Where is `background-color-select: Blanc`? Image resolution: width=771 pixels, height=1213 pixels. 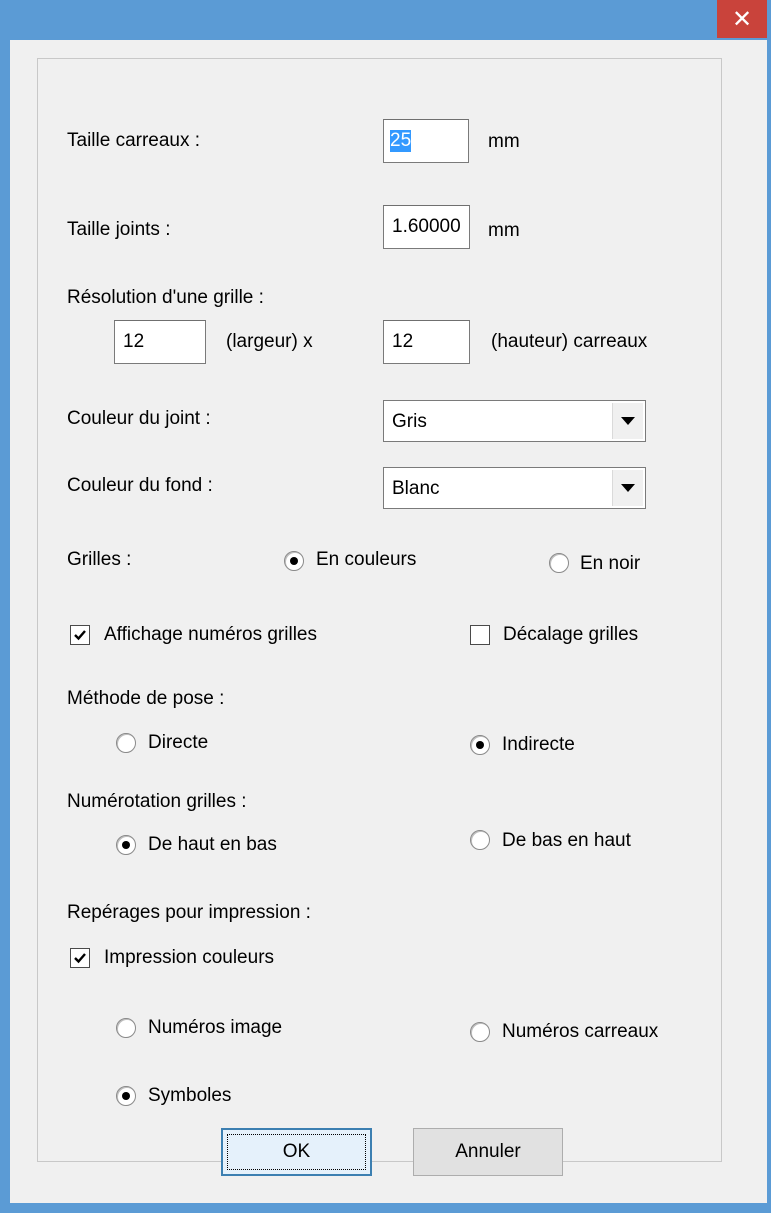 background-color-select: Blanc is located at coordinates (514, 488).